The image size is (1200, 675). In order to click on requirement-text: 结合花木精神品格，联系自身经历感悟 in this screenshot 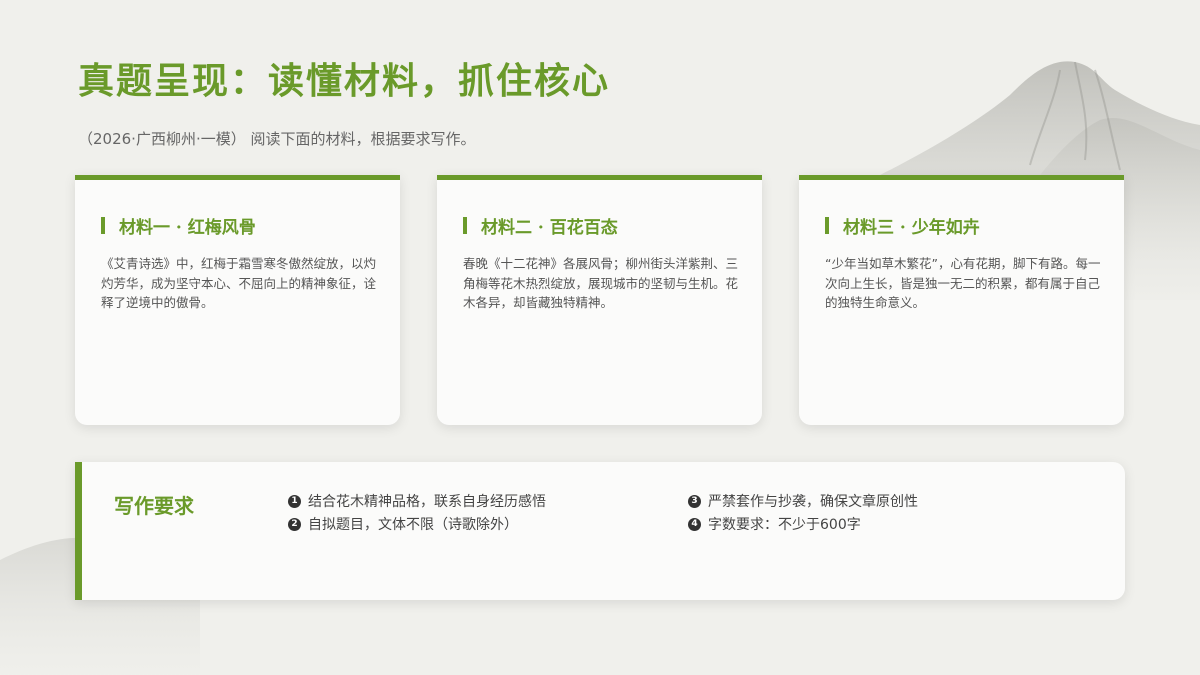, I will do `click(427, 502)`.